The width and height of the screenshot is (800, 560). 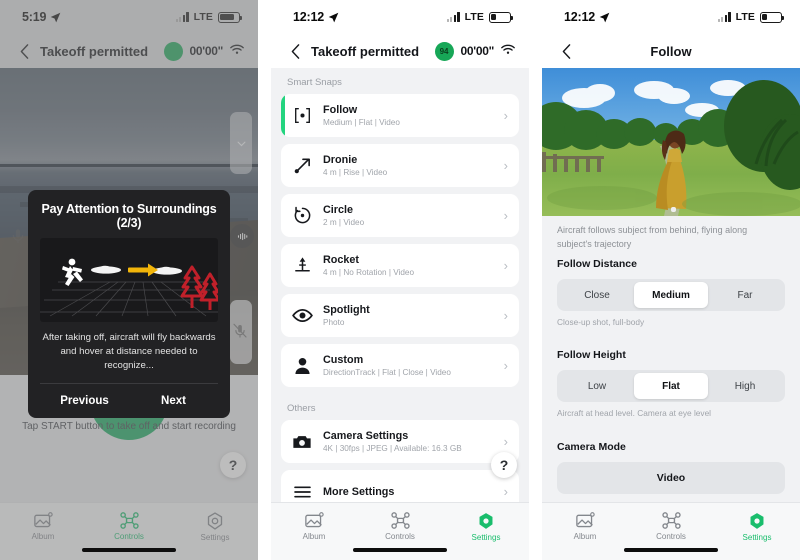 What do you see at coordinates (400, 265) in the screenshot?
I see `list-item-rocket: Rocket 4 m | No Rotation | Video ›` at bounding box center [400, 265].